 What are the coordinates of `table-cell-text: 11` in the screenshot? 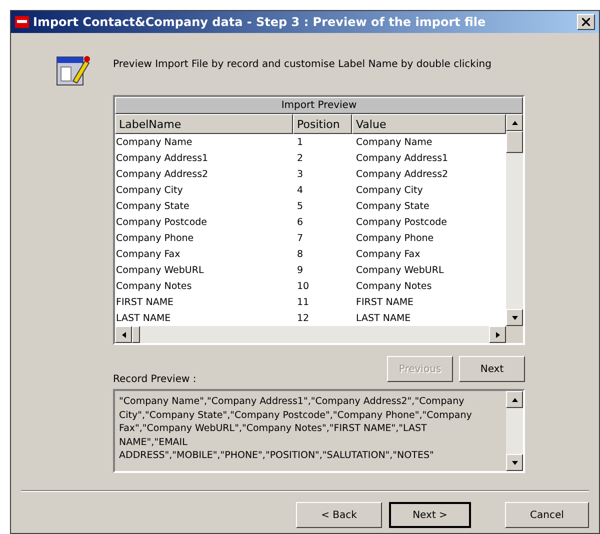 It's located at (303, 302).